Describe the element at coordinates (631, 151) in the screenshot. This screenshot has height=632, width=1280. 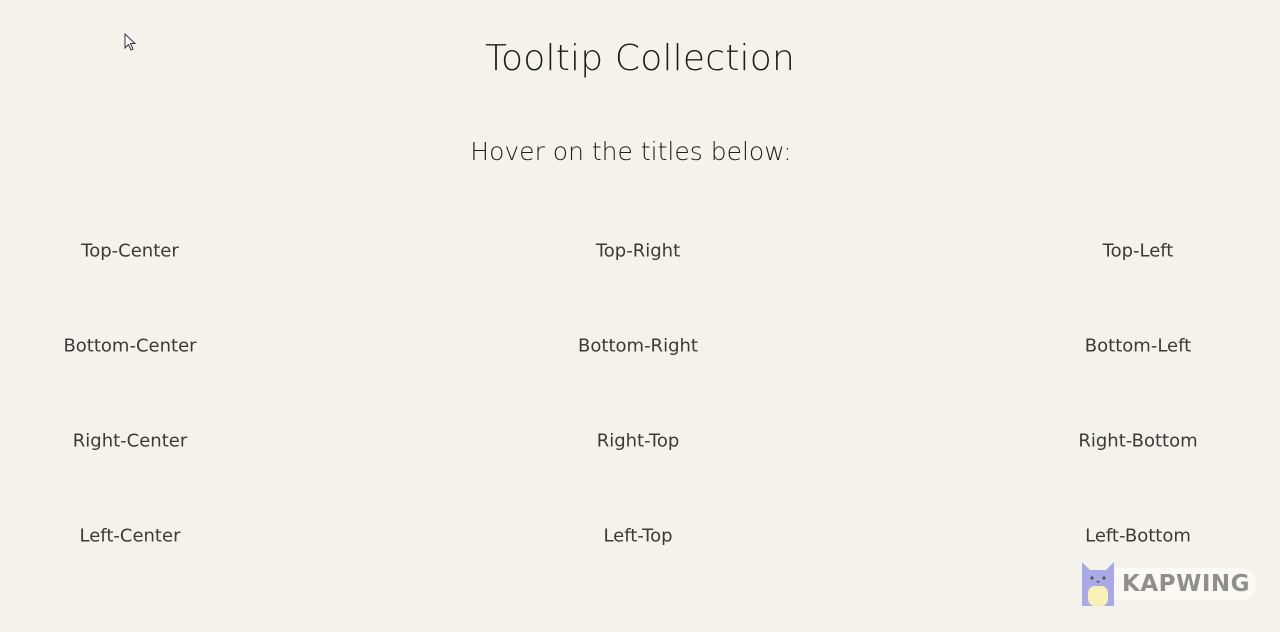
I see `page-subtitle: Hover on the titles below:` at that location.